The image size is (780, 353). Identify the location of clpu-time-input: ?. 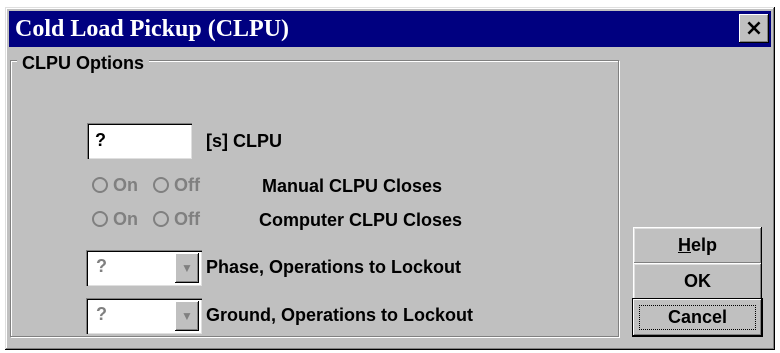
(139, 141).